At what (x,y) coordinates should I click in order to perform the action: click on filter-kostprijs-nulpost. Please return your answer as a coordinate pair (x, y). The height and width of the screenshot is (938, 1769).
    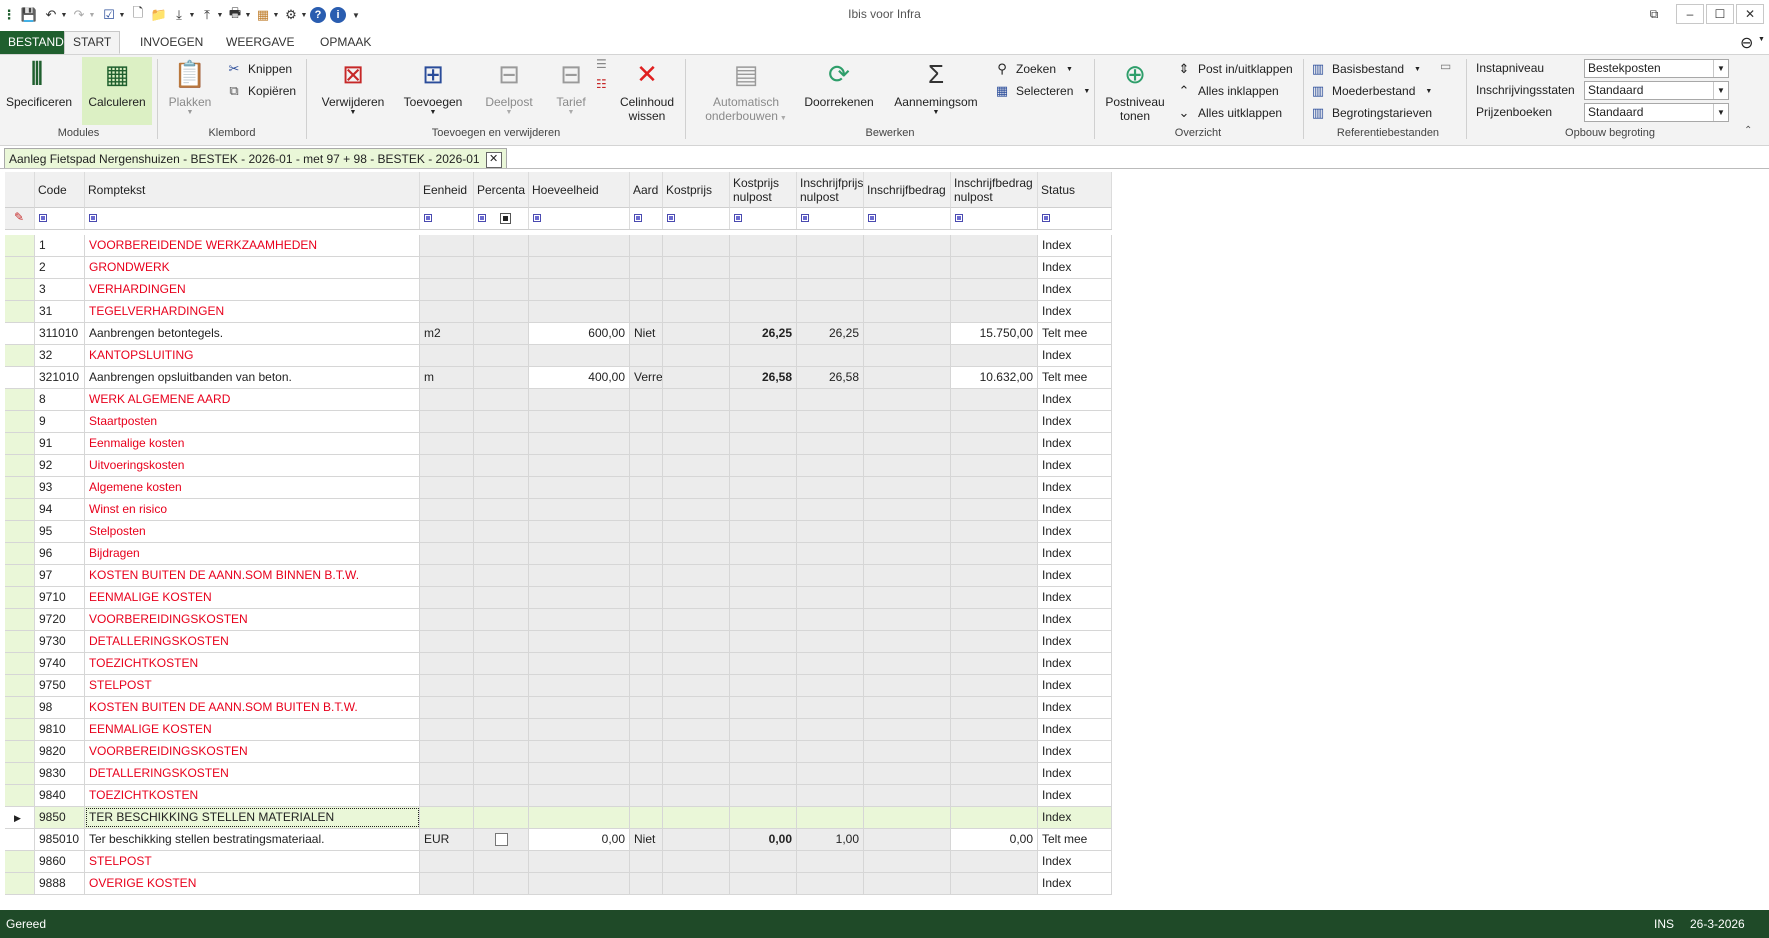
    Looking at the image, I should click on (763, 218).